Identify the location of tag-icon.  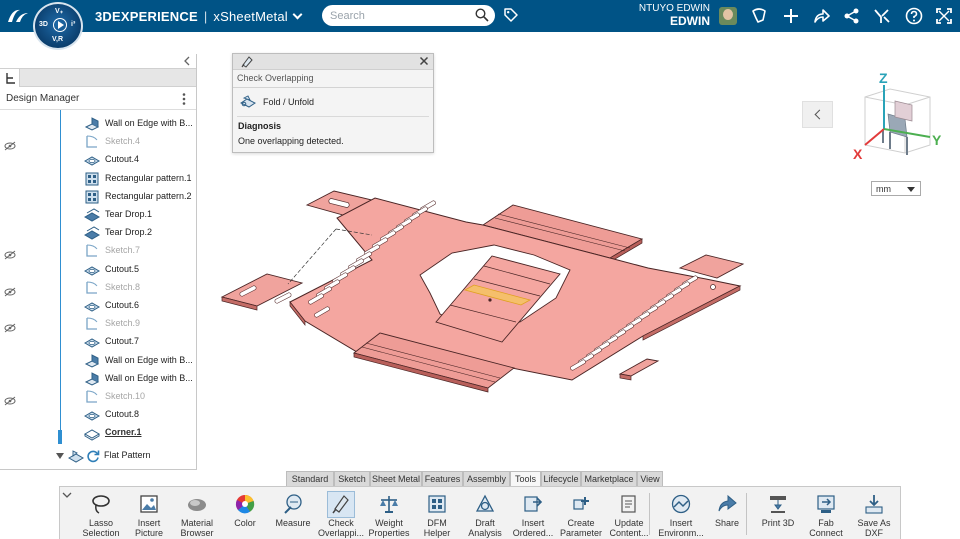
(511, 15).